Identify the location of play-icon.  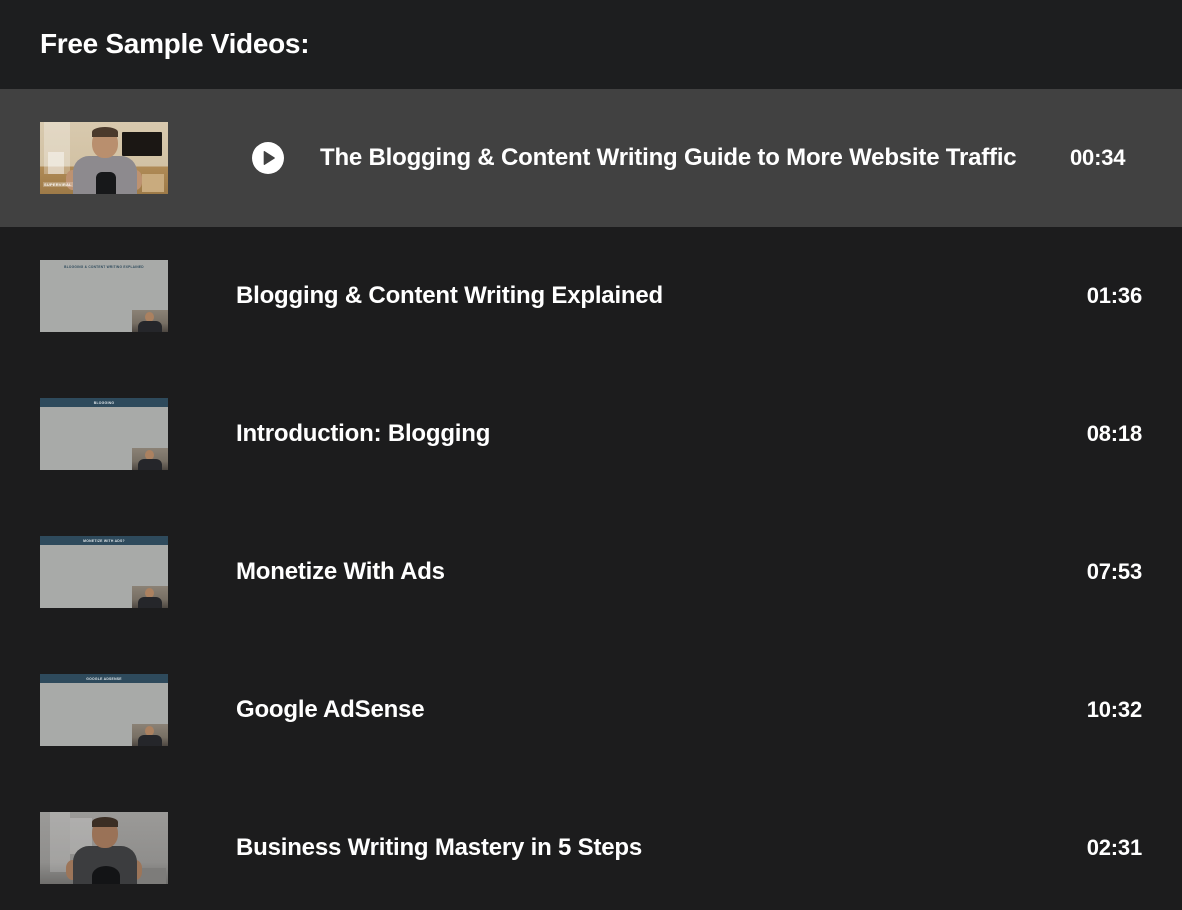
(268, 158).